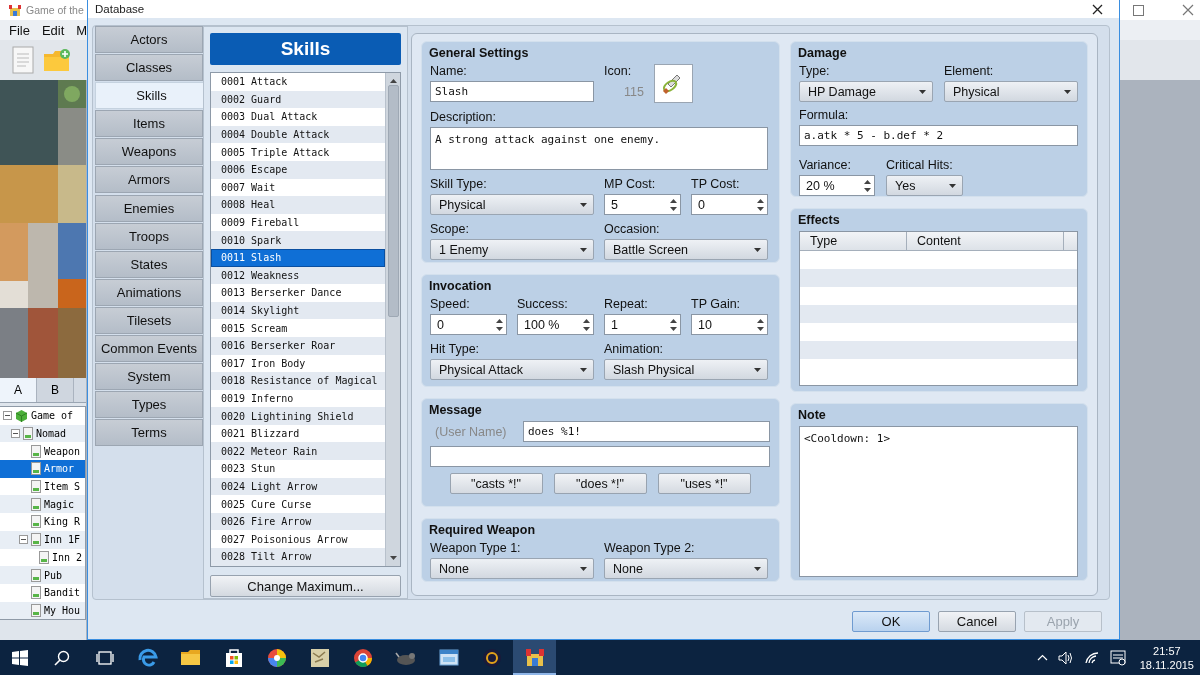 The image size is (1200, 675). What do you see at coordinates (149, 180) in the screenshot?
I see `category-tab: Armors` at bounding box center [149, 180].